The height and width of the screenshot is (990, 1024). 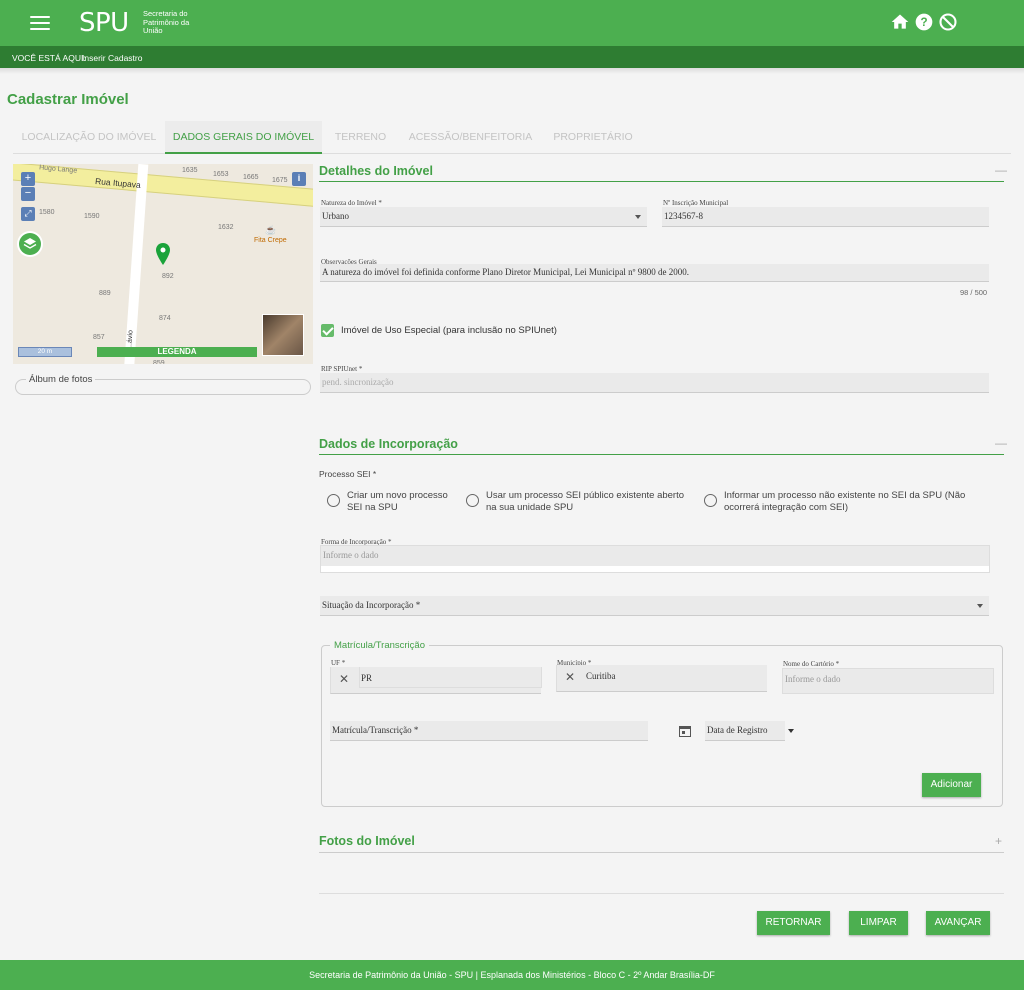 I want to click on map-number: 1580, so click(x=47, y=212).